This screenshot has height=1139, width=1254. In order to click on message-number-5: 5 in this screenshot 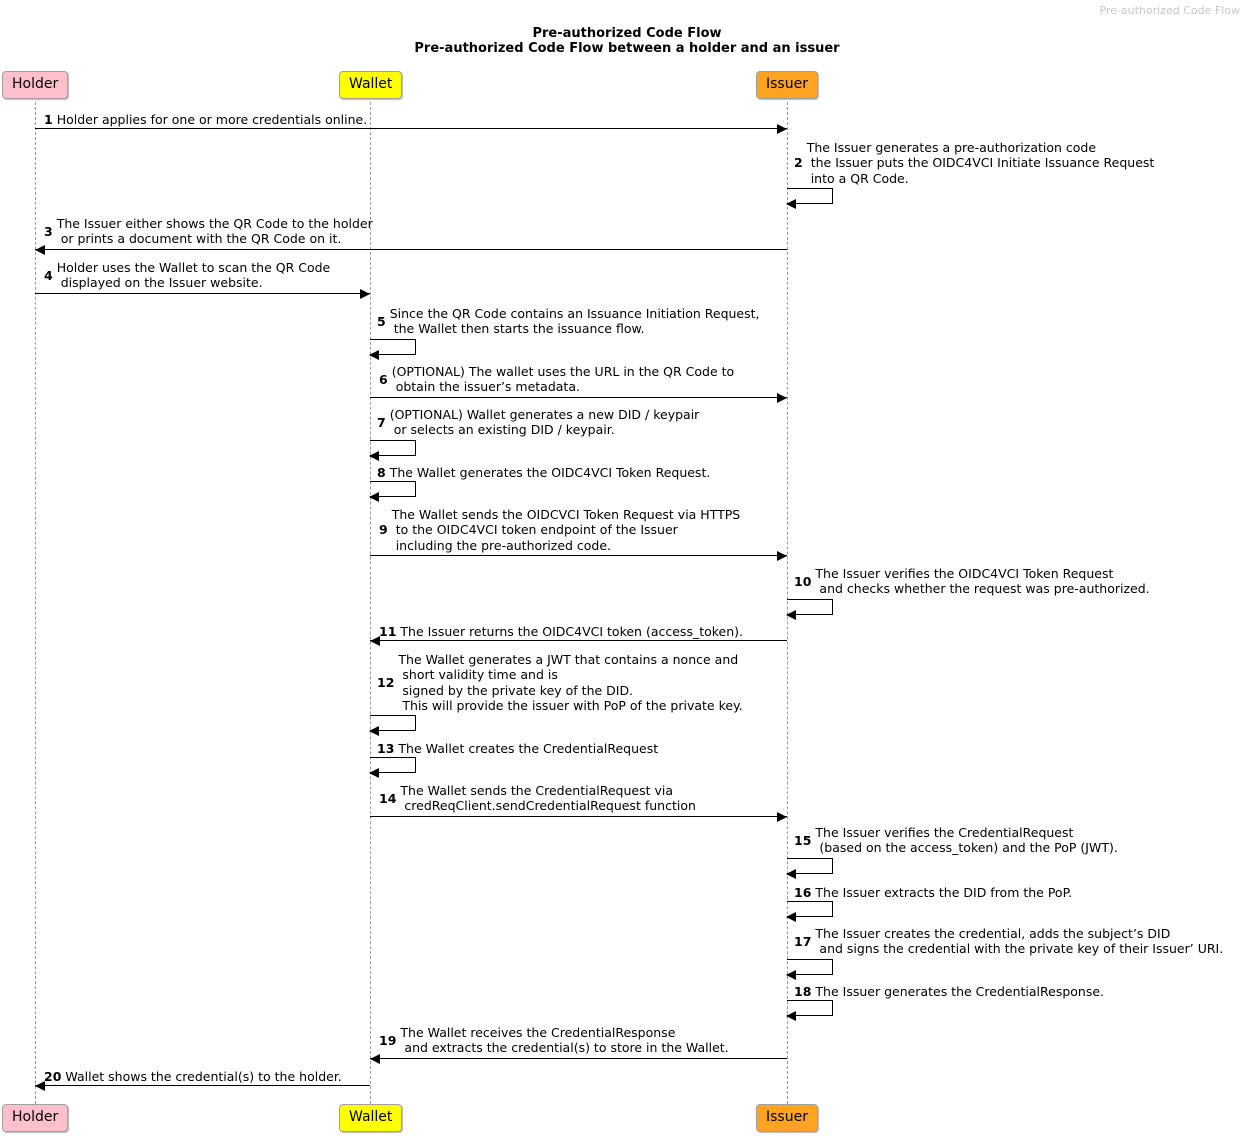, I will do `click(381, 321)`.